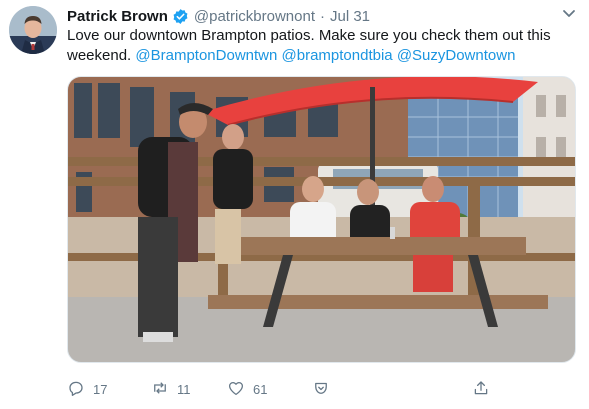 This screenshot has height=409, width=589. I want to click on mention-link: @bramptondtbia, so click(337, 55).